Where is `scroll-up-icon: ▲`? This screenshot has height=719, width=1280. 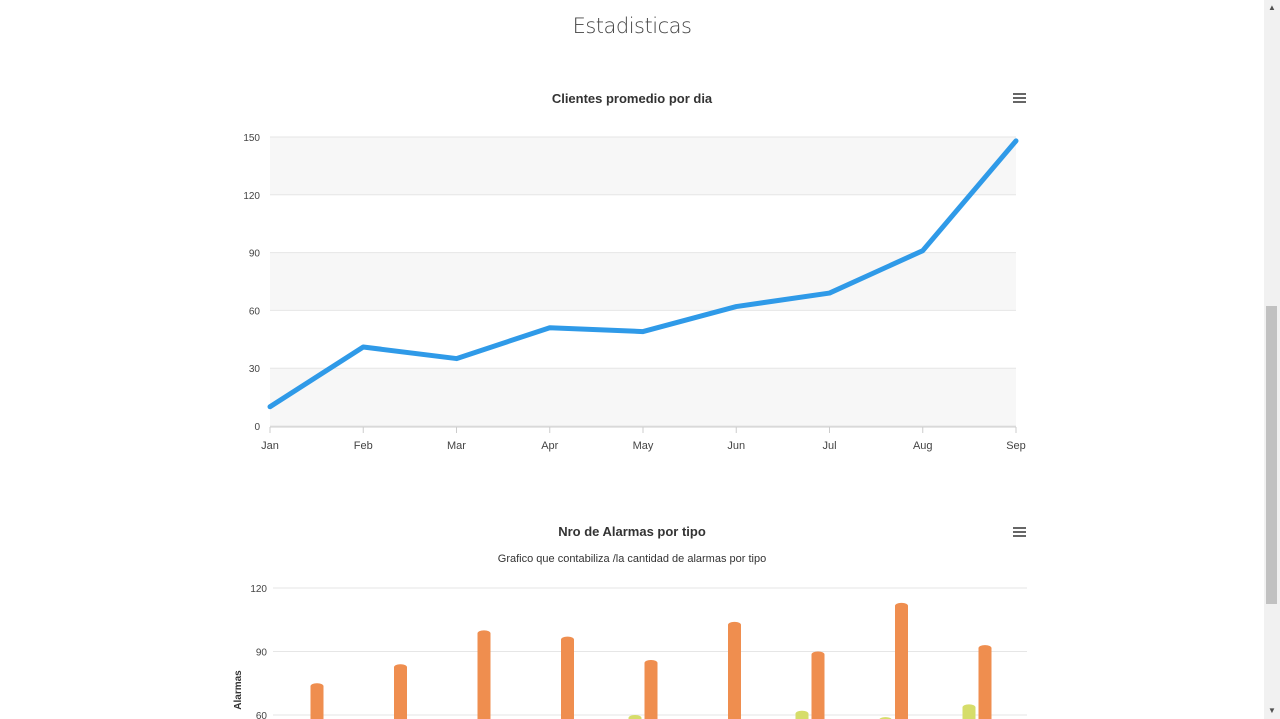
scroll-up-icon: ▲ is located at coordinates (1272, 8).